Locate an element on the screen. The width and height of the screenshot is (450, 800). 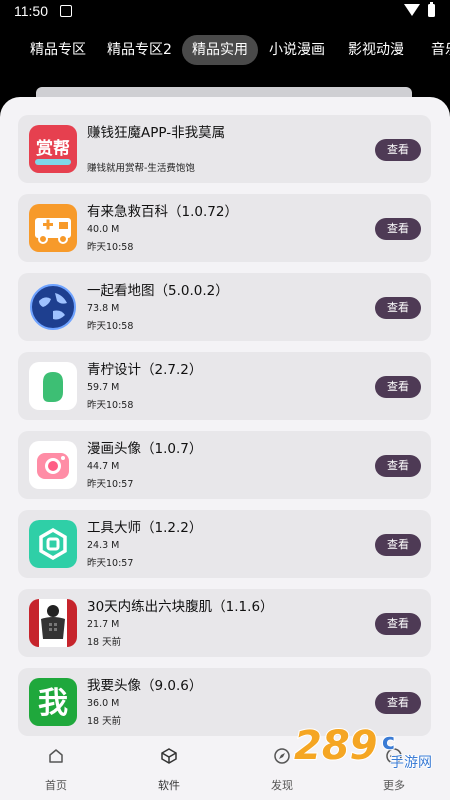
app-name: 漫画头像（1.0.7） is located at coordinates (145, 449).